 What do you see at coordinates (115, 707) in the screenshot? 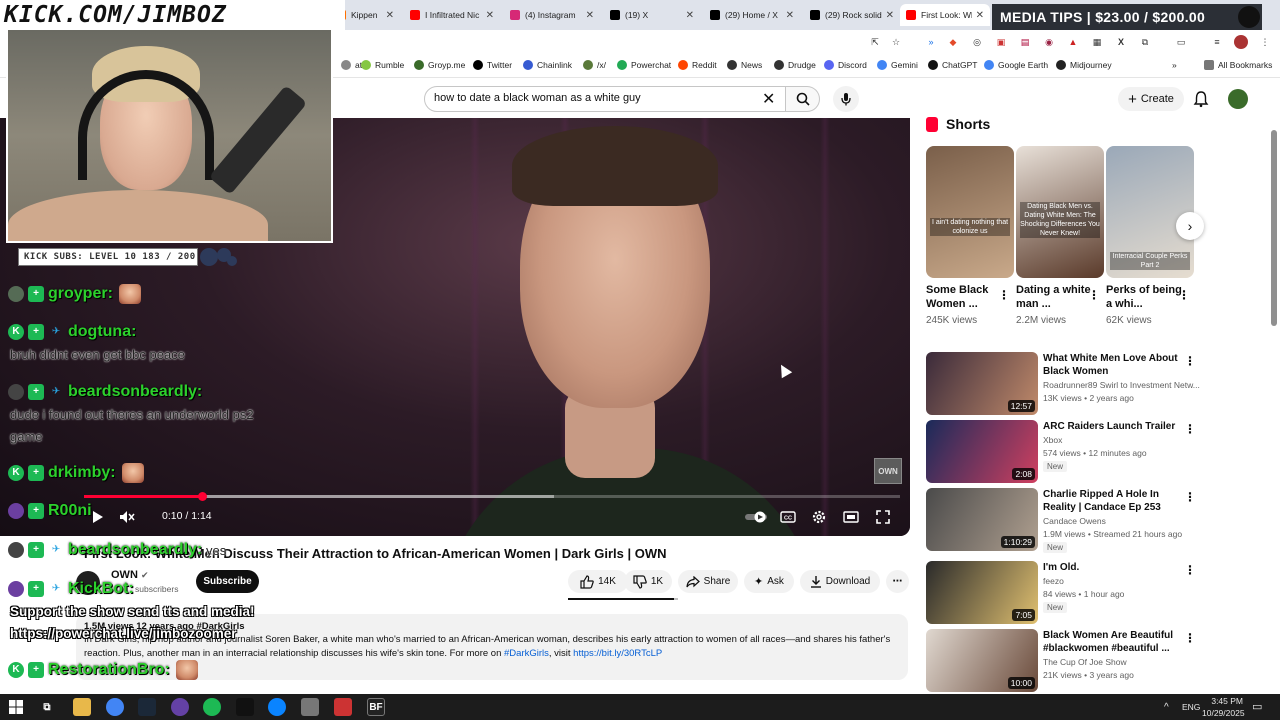
I see `chrome-icon` at bounding box center [115, 707].